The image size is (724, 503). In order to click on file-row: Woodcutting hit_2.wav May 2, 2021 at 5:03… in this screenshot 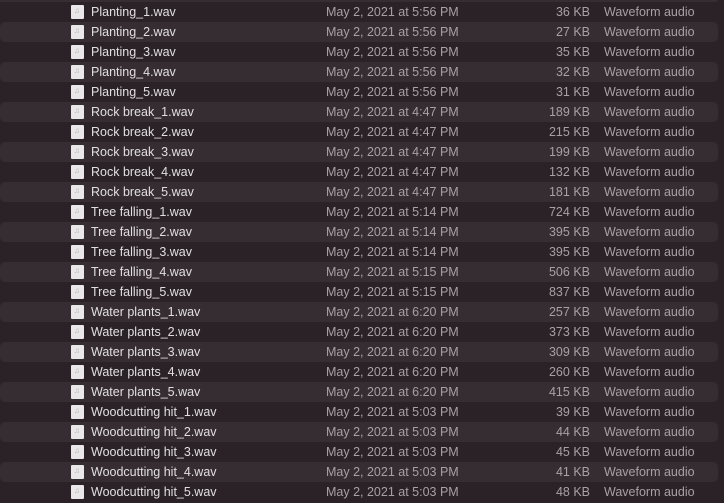, I will do `click(359, 432)`.